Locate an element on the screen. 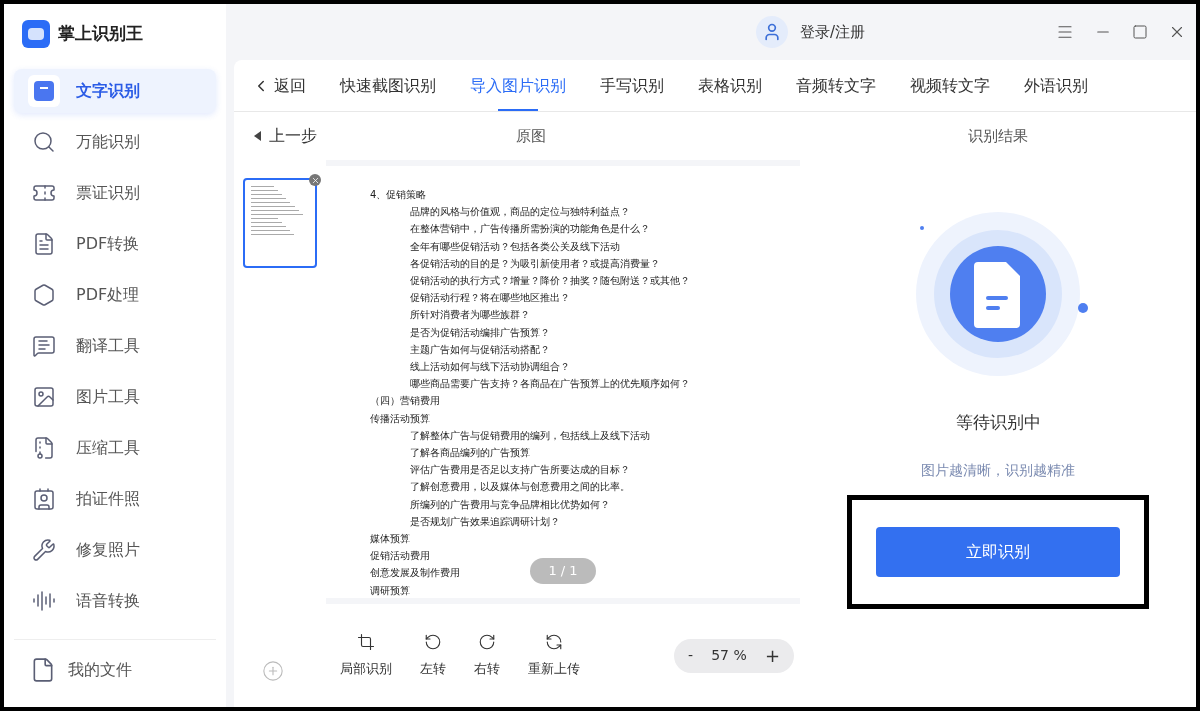  sidebar-item: PDF处理 is located at coordinates (115, 295).